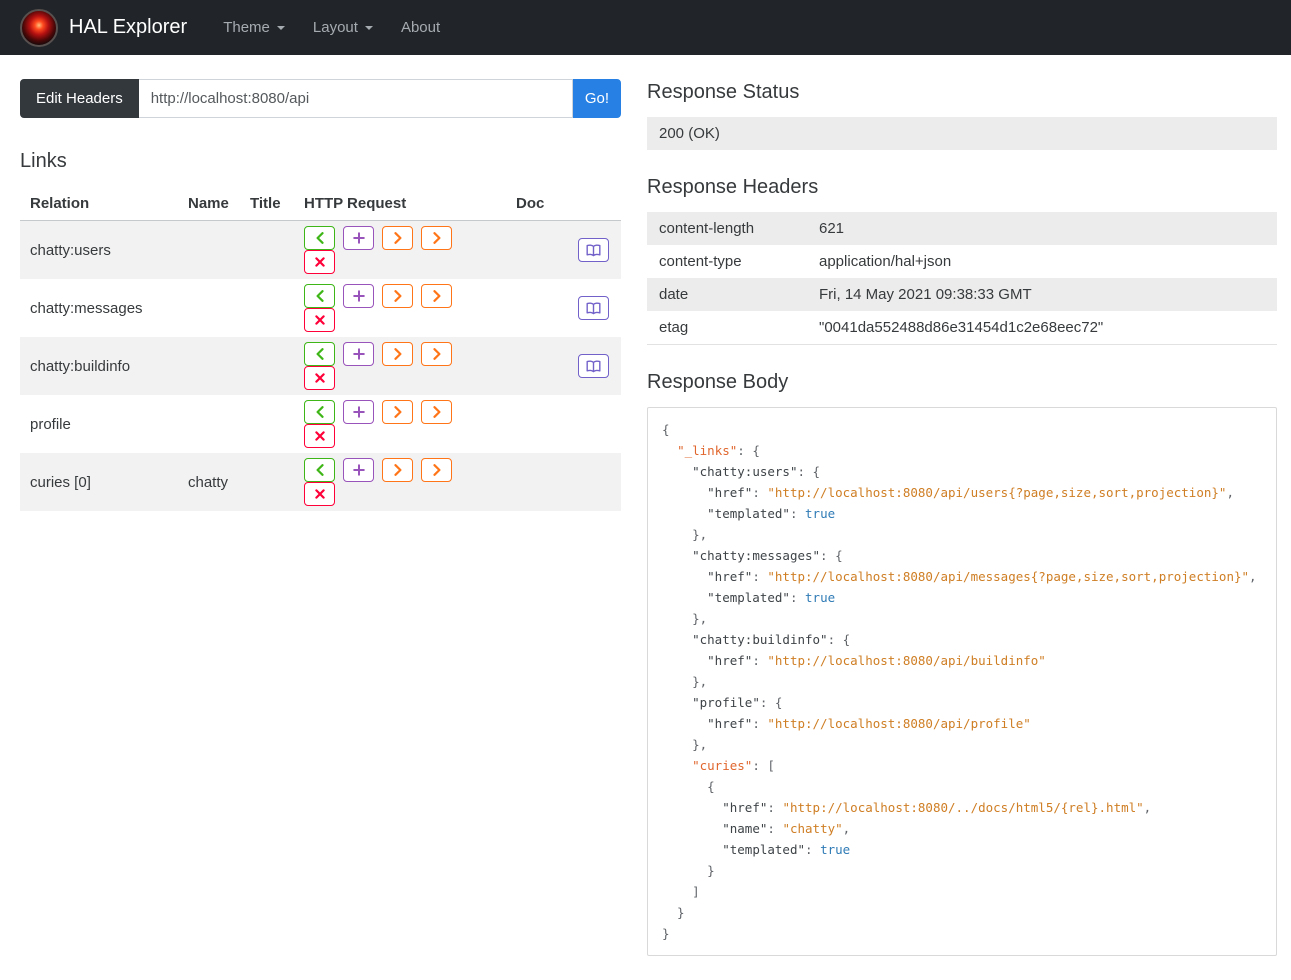  Describe the element at coordinates (79, 98) in the screenshot. I see `edit-headers-button: Edit Headers` at that location.